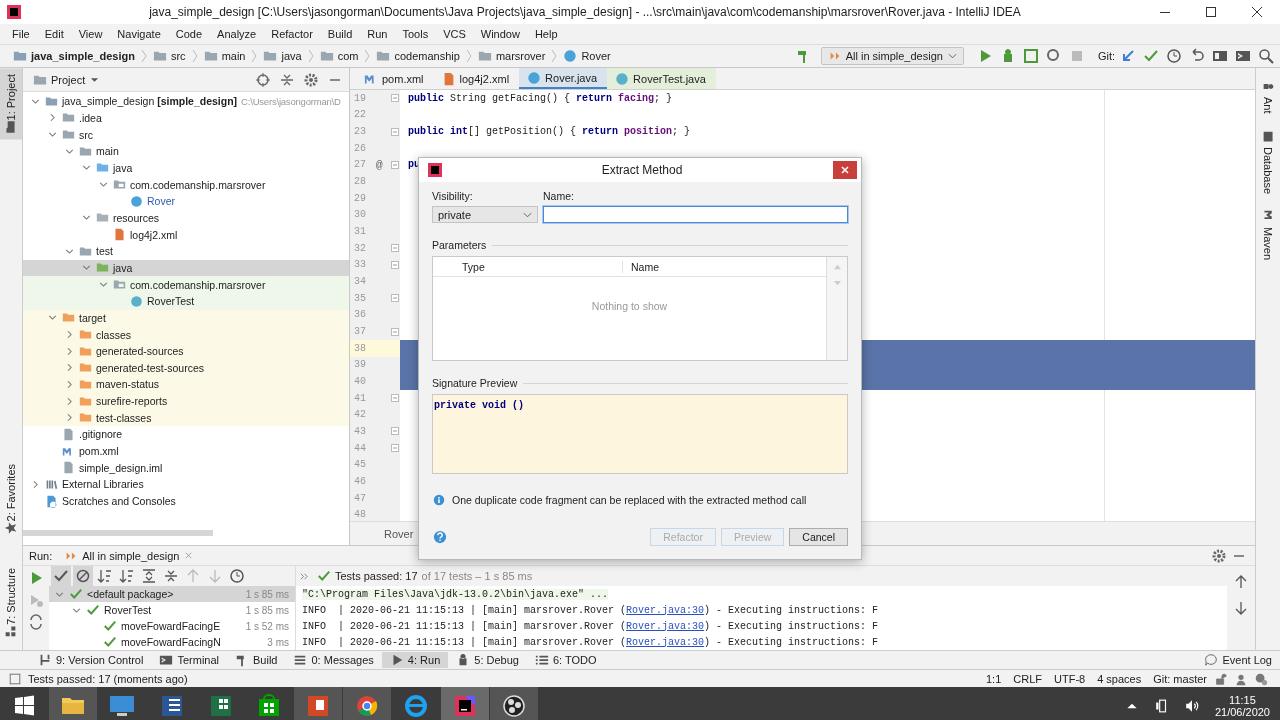 The width and height of the screenshot is (1280, 720). Describe the element at coordinates (1266, 56) in the screenshot. I see `search-icon` at that location.